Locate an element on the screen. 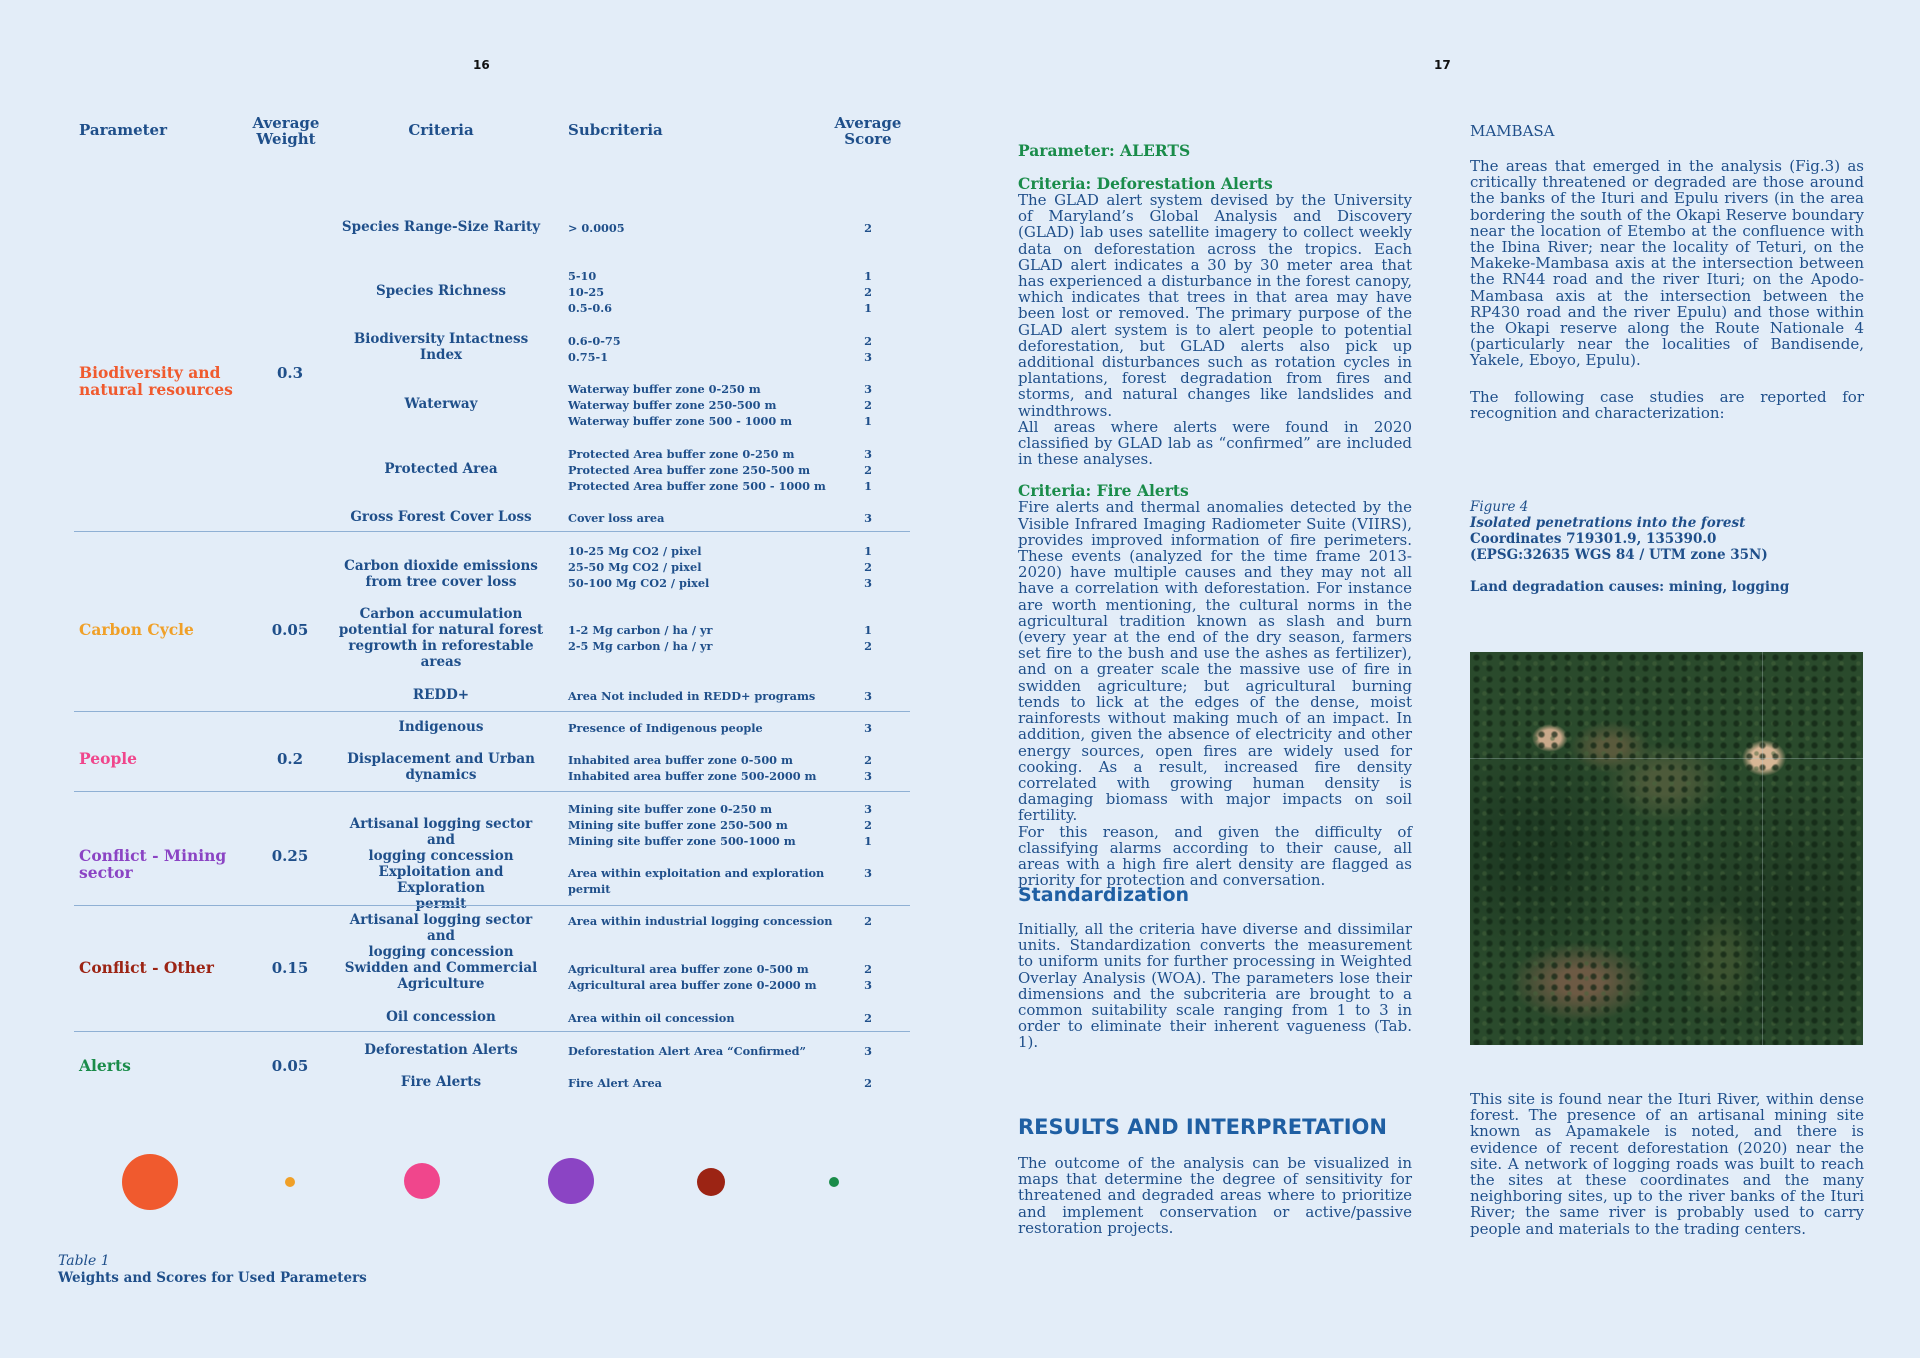 Image resolution: width=1920 pixels, height=1358 pixels. sub-agriculture-1: Agricultural area buffer zone 0-500 m is located at coordinates (688, 969).